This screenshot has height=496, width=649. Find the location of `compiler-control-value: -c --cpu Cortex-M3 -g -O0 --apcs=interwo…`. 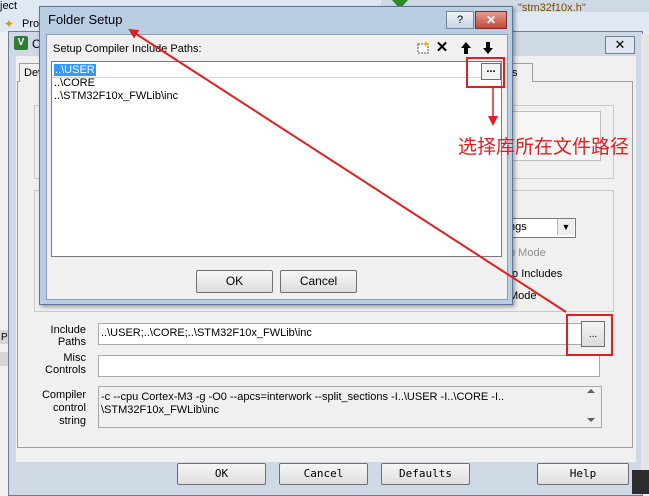

compiler-control-value: -c --cpu Cortex-M3 -g -O0 --apcs=interwo… is located at coordinates (303, 403).